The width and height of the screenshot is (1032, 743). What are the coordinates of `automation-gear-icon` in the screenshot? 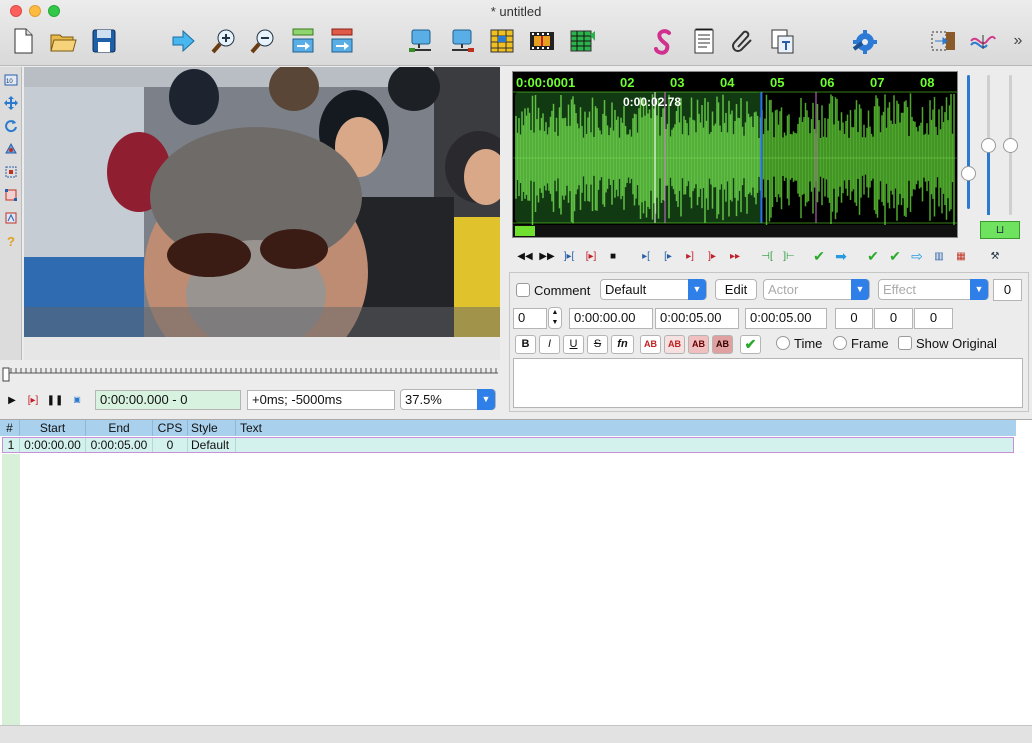 It's located at (864, 41).